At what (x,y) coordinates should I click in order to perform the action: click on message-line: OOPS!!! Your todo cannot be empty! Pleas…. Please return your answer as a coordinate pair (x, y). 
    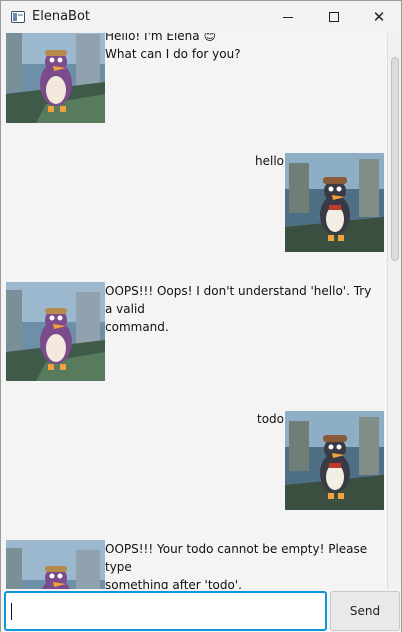
    Looking at the image, I should click on (236, 558).